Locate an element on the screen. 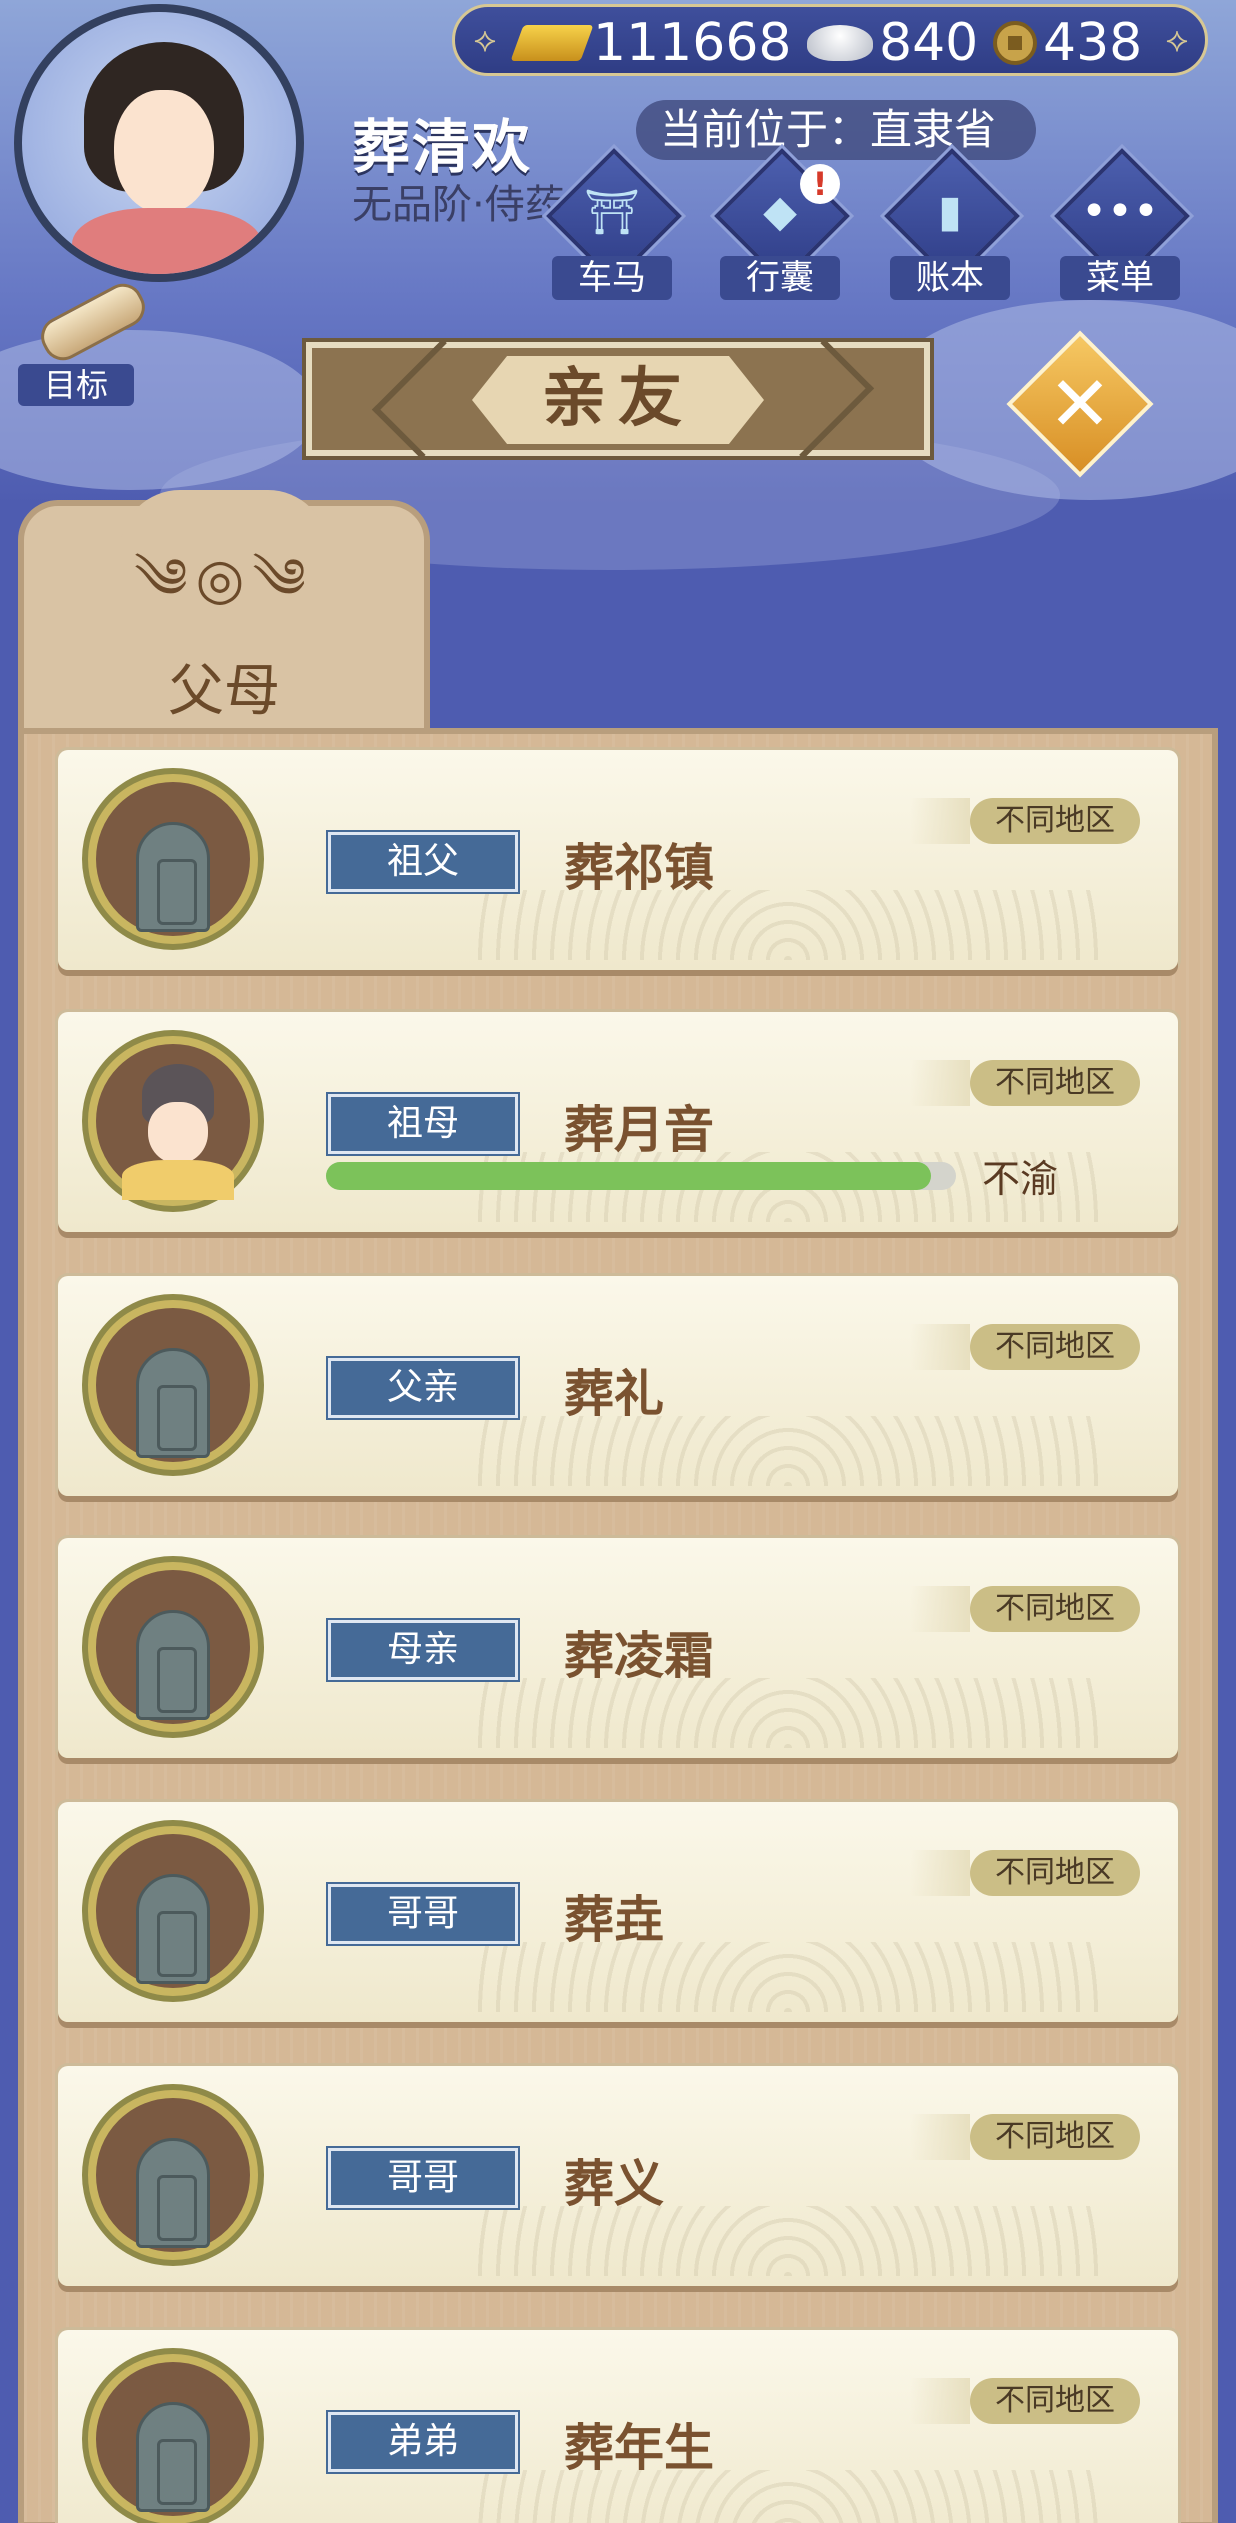 This screenshot has height=2523, width=1236. relative-row: 母亲 葬凌霜 不同地区 is located at coordinates (618, 1648).